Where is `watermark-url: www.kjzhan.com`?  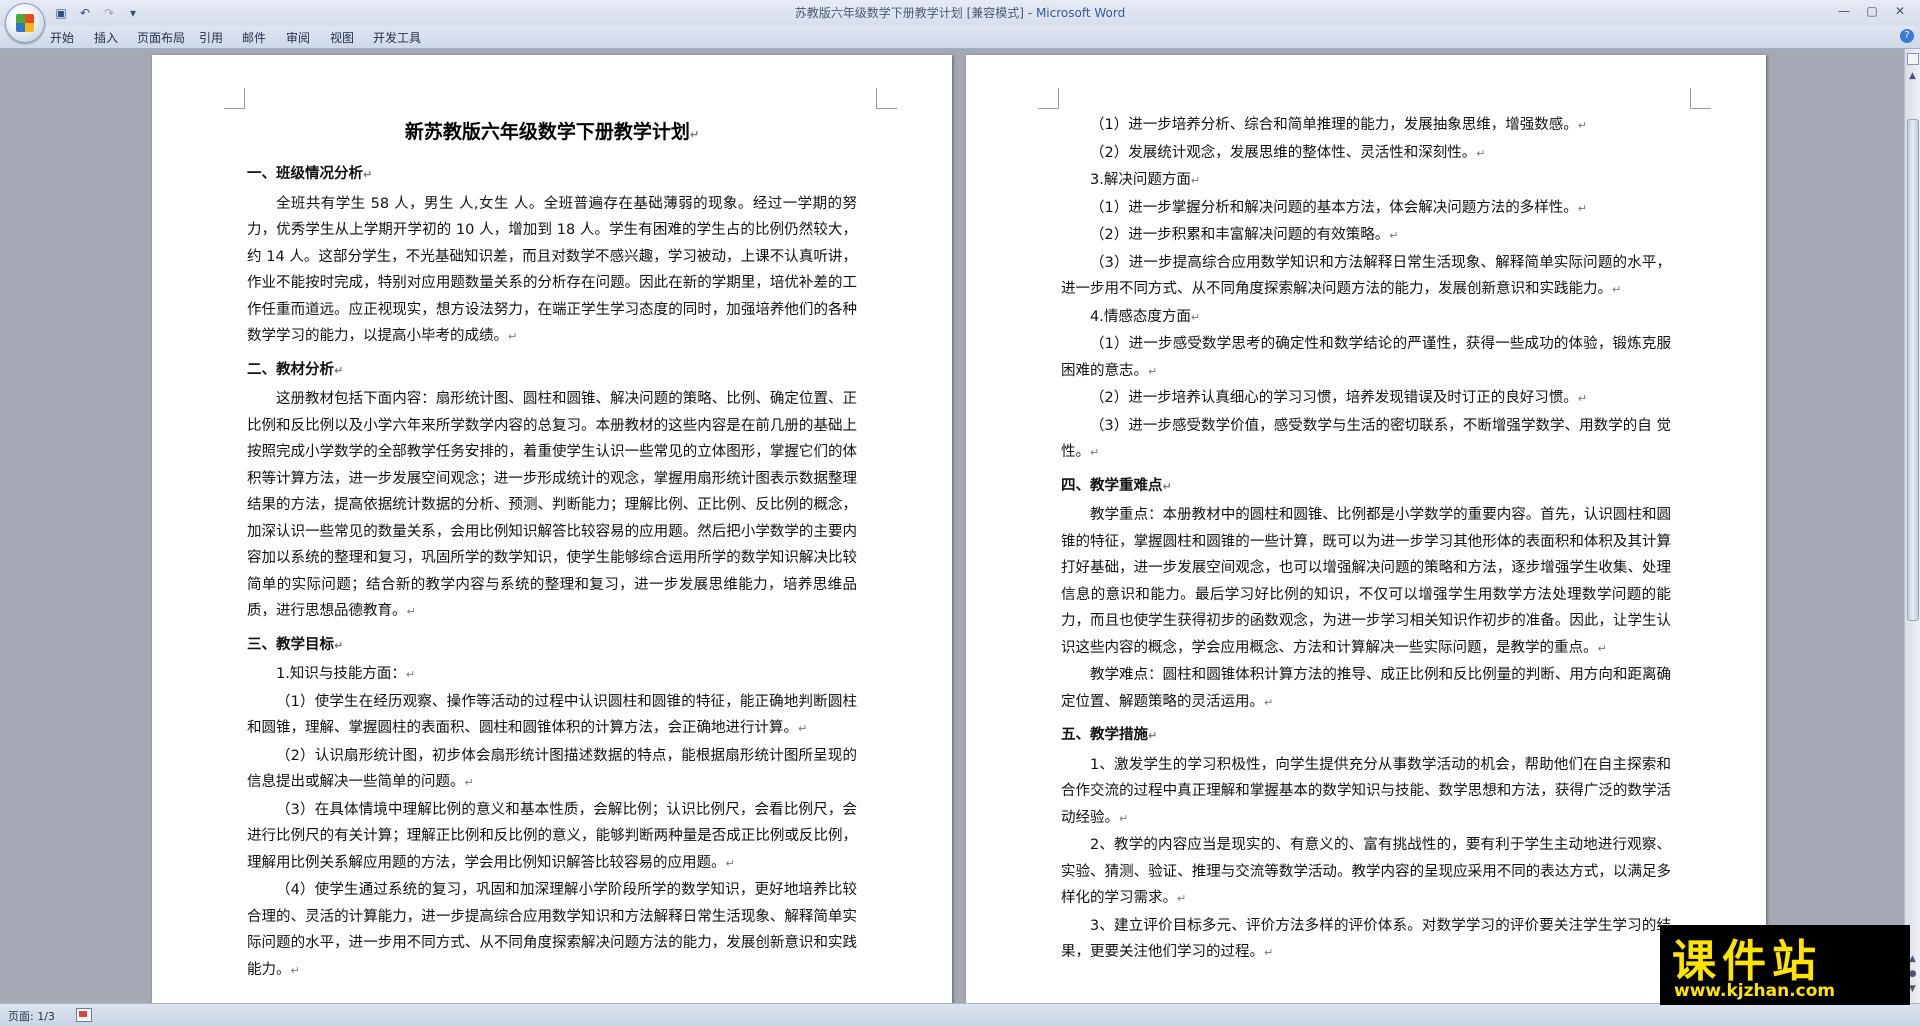
watermark-url: www.kjzhan.com is located at coordinates (1755, 991).